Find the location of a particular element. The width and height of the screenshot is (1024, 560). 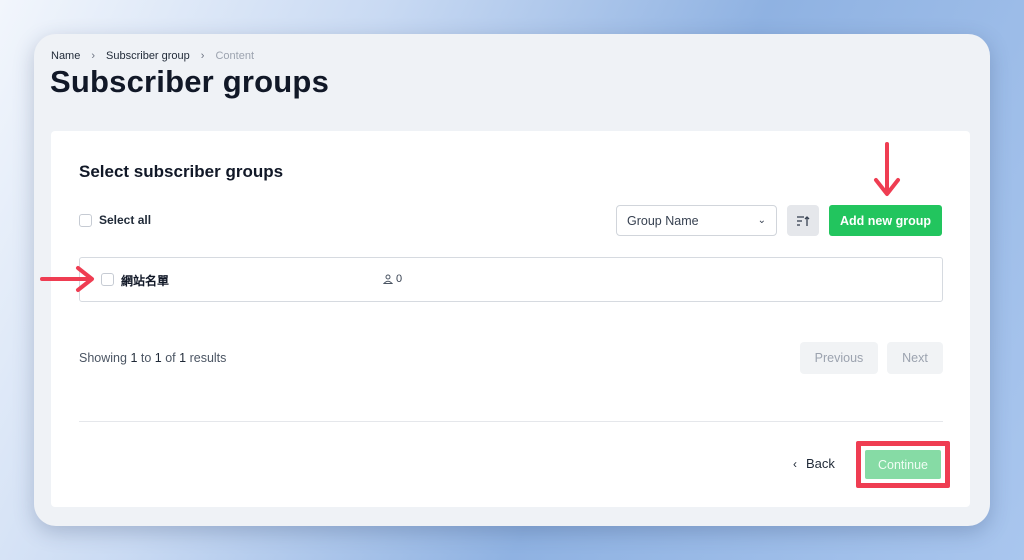

sort-direction-button is located at coordinates (803, 220).